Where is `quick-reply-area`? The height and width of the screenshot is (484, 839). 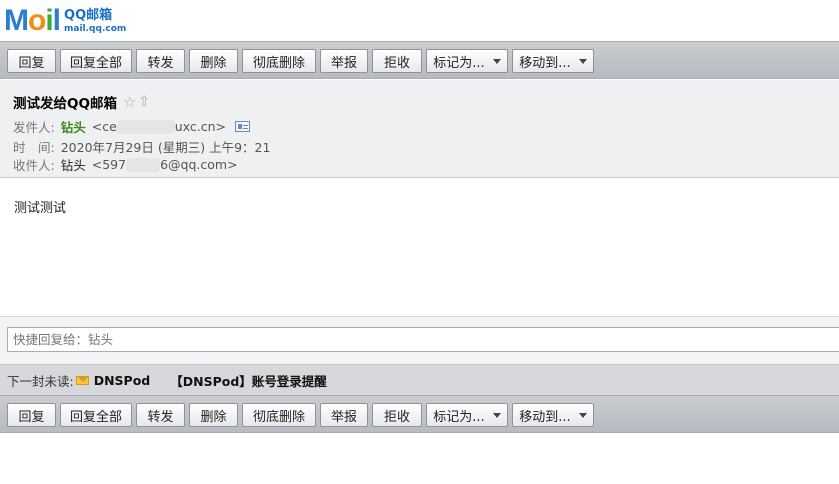 quick-reply-area is located at coordinates (419, 340).